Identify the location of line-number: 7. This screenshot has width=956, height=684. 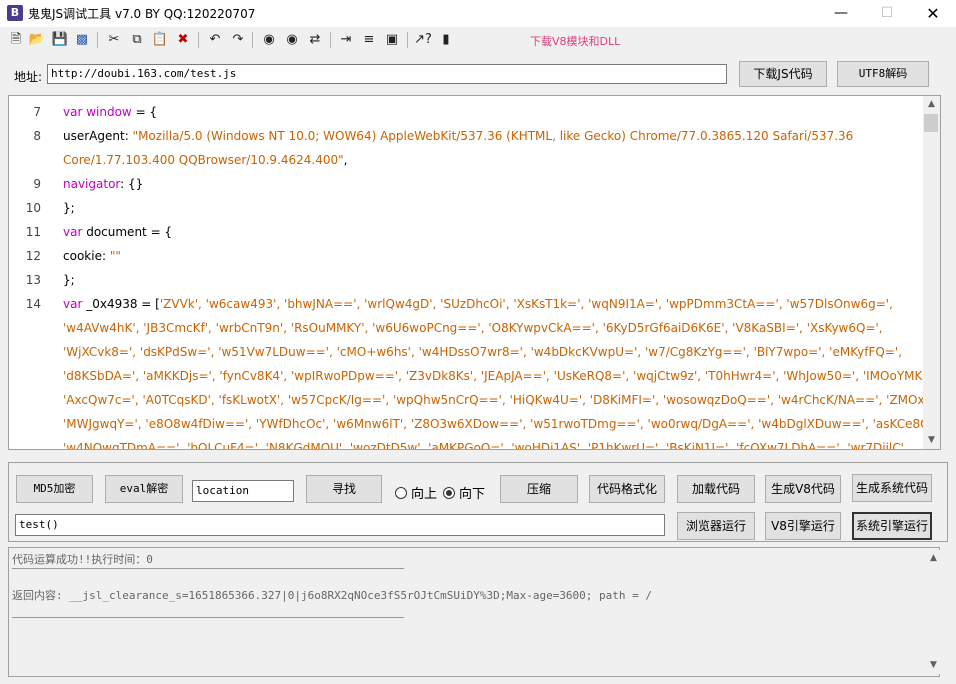
(37, 112).